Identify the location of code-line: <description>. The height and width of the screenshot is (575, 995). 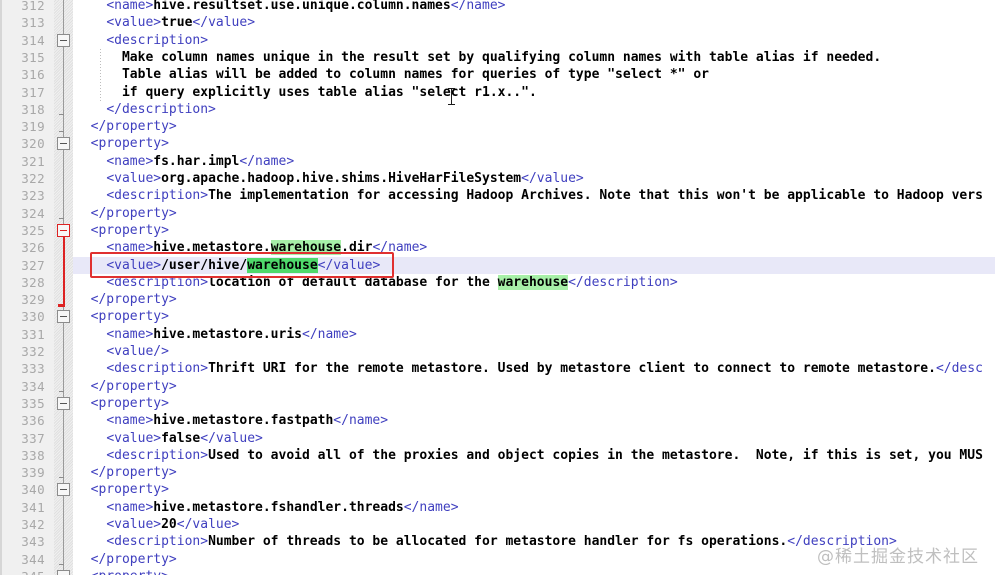
(139, 40).